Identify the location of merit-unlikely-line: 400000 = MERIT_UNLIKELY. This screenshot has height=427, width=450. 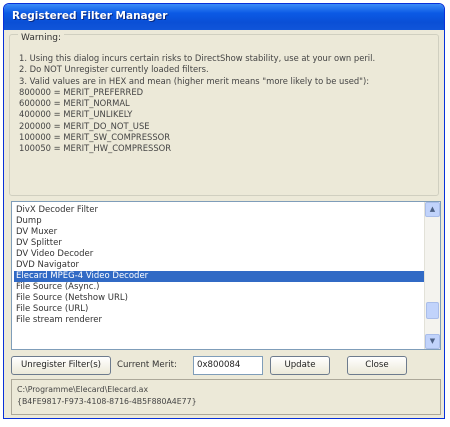
(76, 114).